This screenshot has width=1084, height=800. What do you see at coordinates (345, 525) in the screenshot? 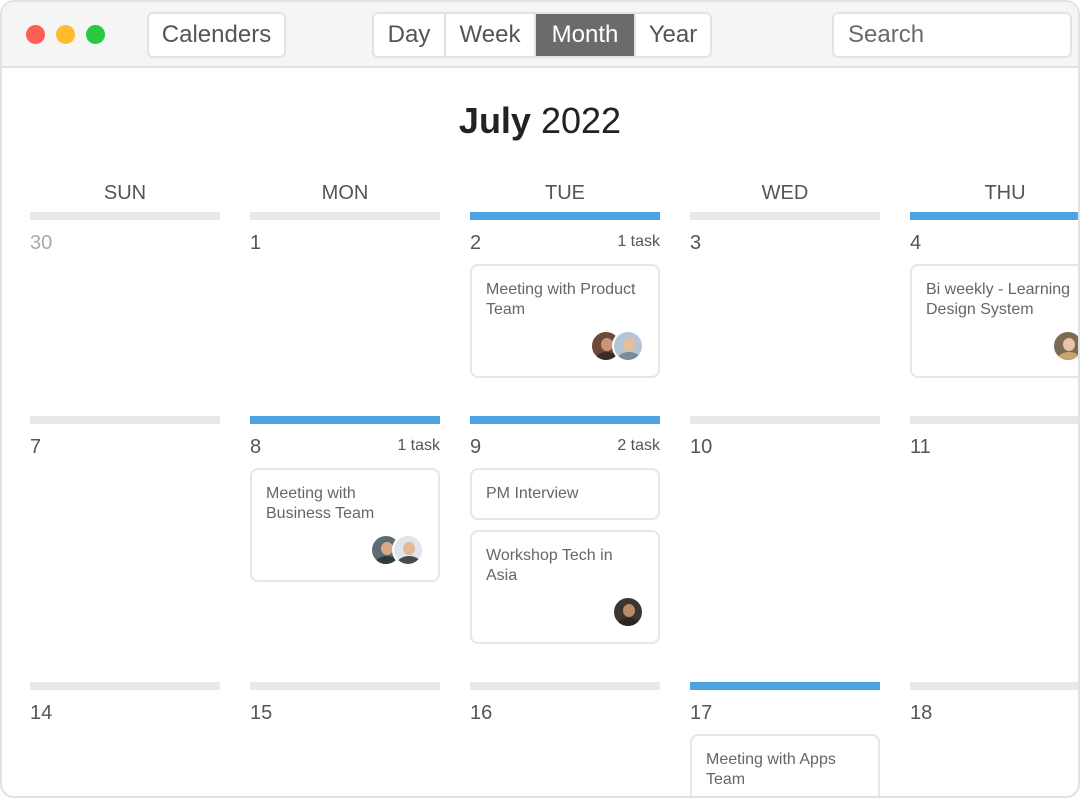
I see `event-card: Meeting with Business Team` at bounding box center [345, 525].